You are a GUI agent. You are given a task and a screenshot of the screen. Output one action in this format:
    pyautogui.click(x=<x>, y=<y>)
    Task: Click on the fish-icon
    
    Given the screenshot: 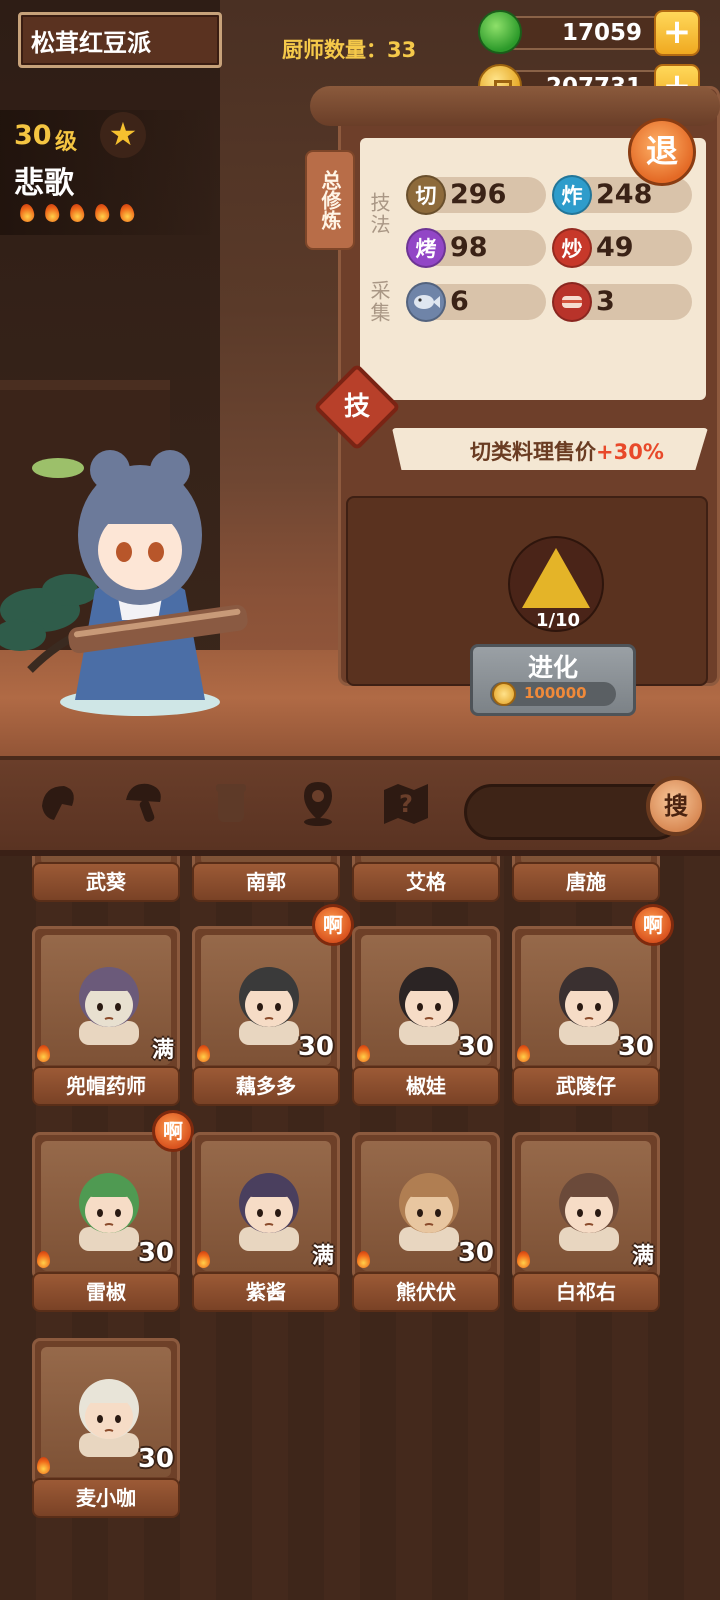 What is the action you would take?
    pyautogui.click(x=426, y=302)
    